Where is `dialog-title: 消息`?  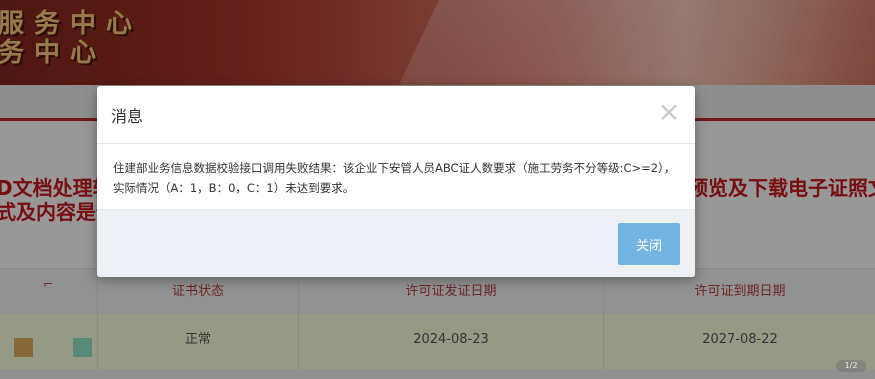
dialog-title: 消息 is located at coordinates (127, 116).